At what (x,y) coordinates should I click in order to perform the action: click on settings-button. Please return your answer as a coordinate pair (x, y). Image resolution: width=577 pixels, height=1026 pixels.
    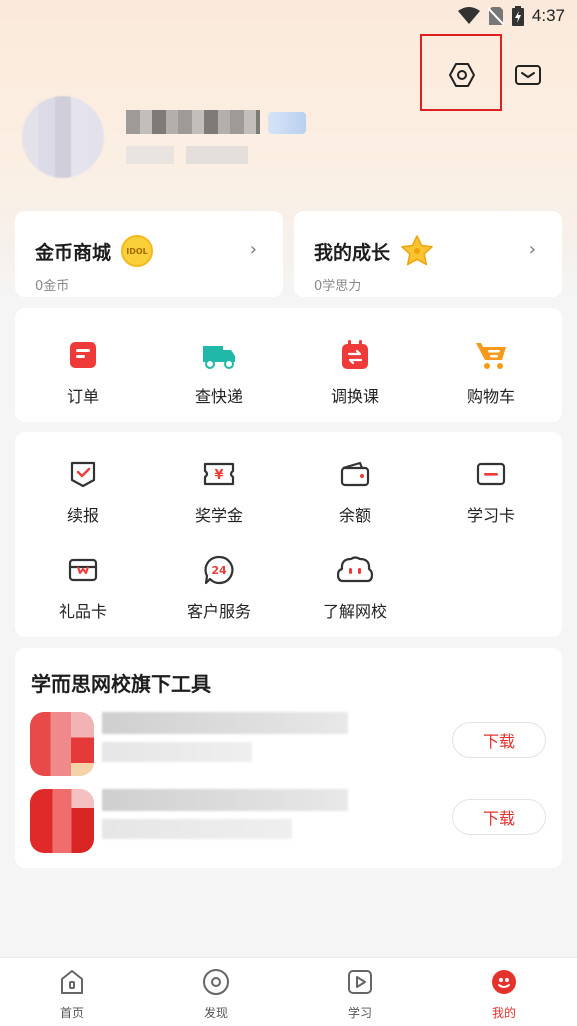
    Looking at the image, I should click on (462, 75).